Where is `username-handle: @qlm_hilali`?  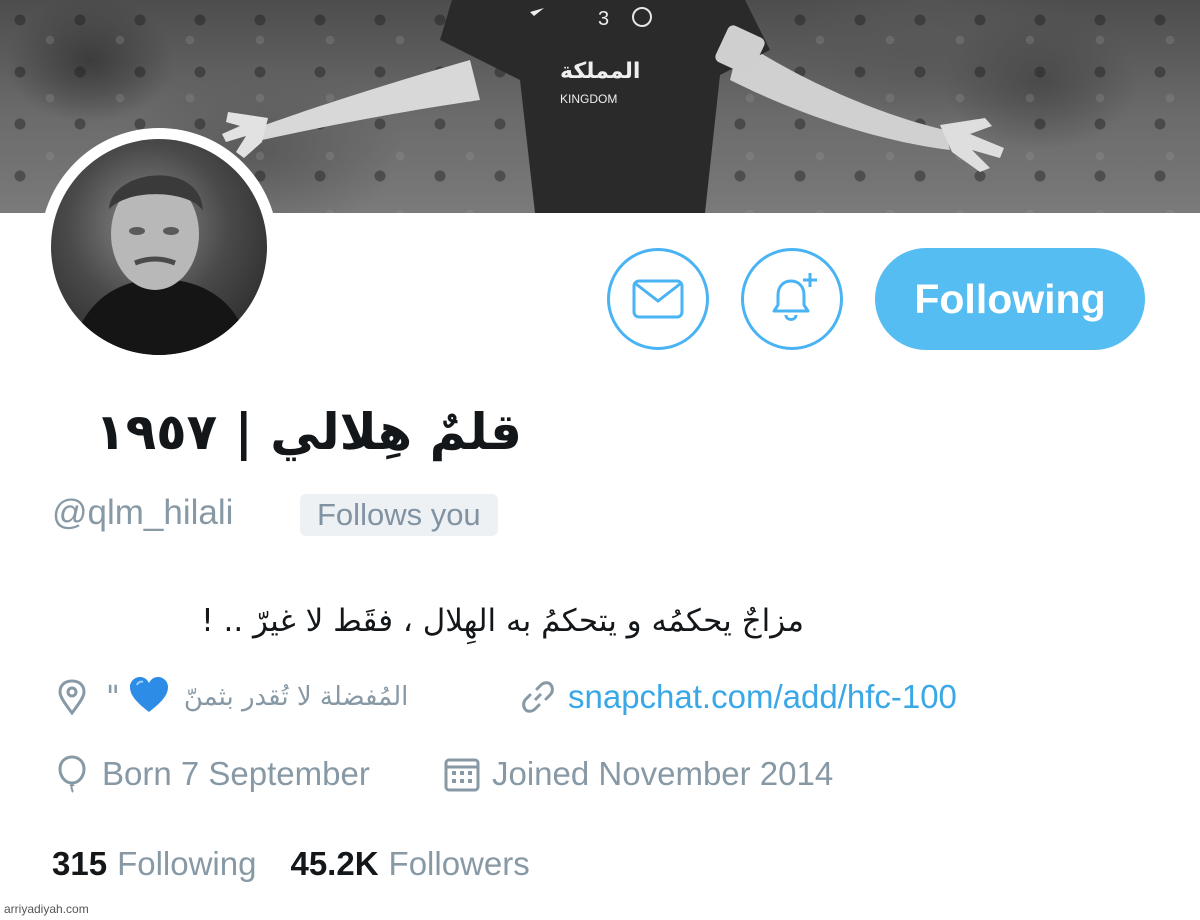 username-handle: @qlm_hilali is located at coordinates (142, 513).